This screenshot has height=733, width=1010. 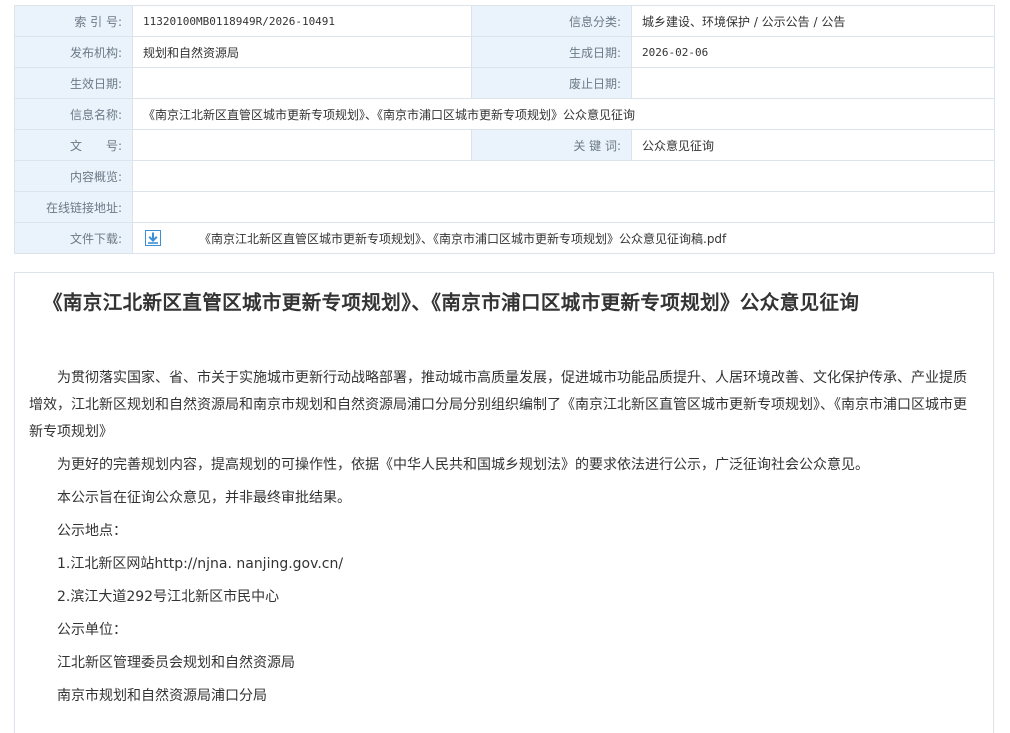 I want to click on meta-row-effective: 生效日期: 废止日期:, so click(x=504, y=83).